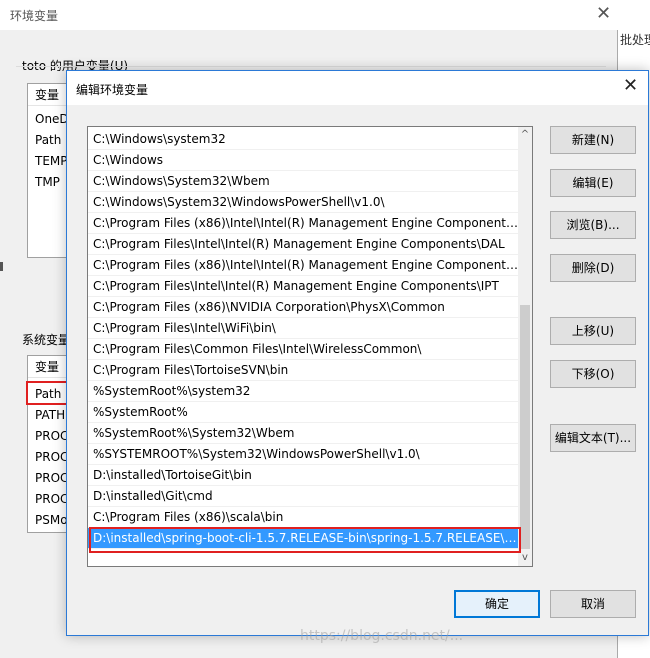  What do you see at coordinates (593, 268) in the screenshot?
I see `delete-button: 删除(D)` at bounding box center [593, 268].